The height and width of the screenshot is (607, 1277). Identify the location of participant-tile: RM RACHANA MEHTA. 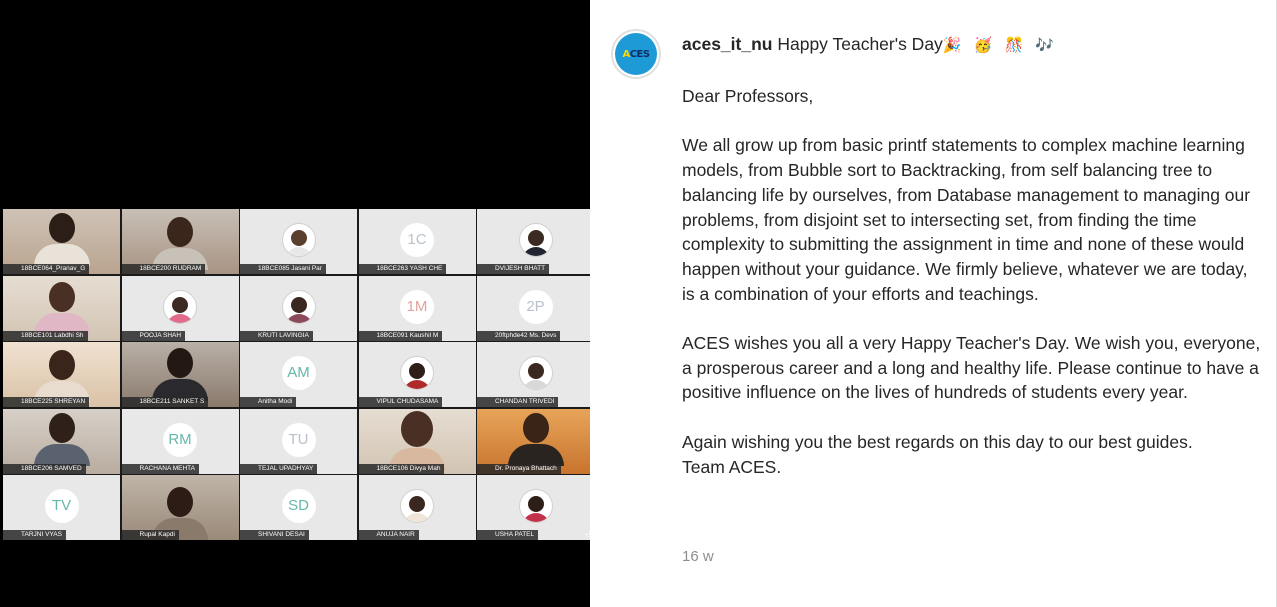
(180, 441).